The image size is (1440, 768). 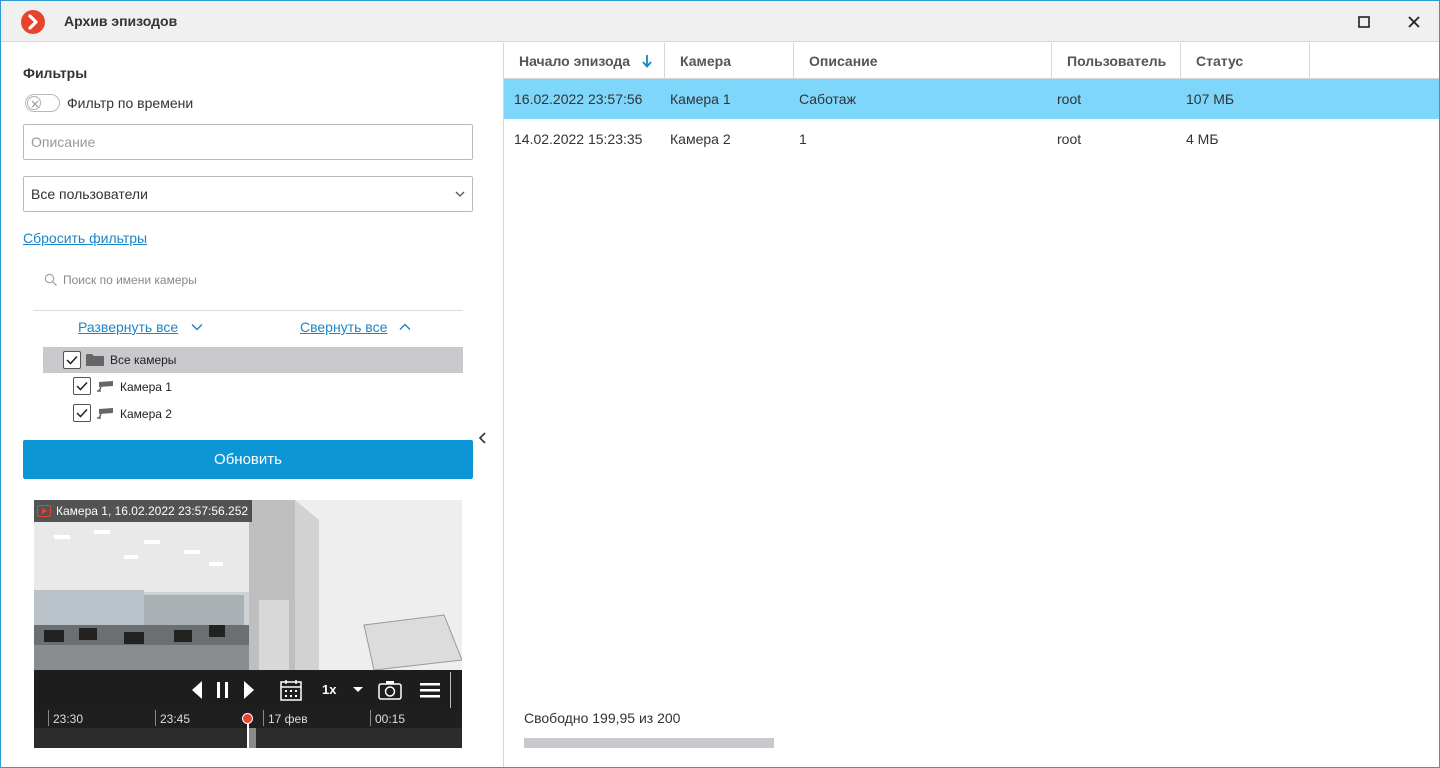 What do you see at coordinates (720, 21) in the screenshot?
I see `title-bar: Архив эпизодов` at bounding box center [720, 21].